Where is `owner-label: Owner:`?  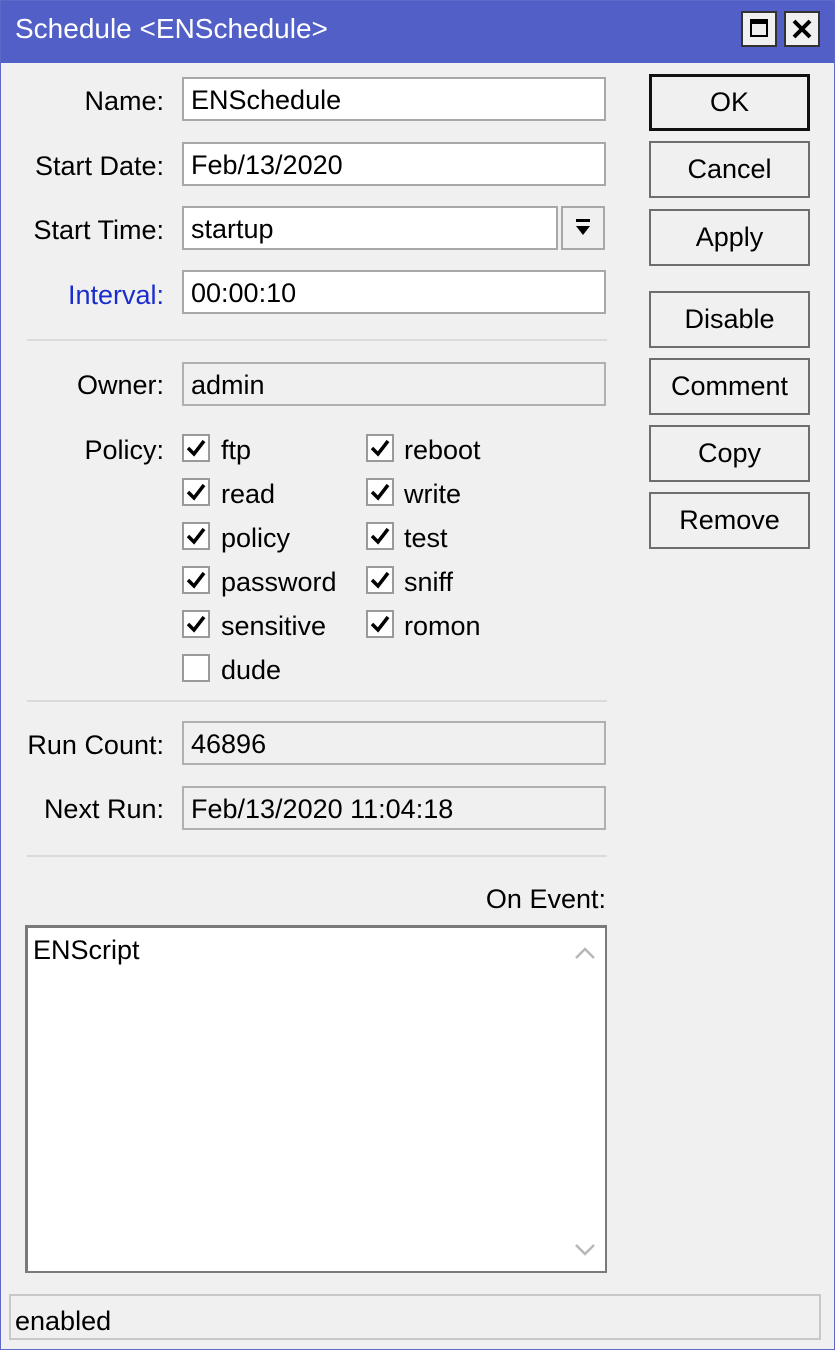
owner-label: Owner: is located at coordinates (120, 385).